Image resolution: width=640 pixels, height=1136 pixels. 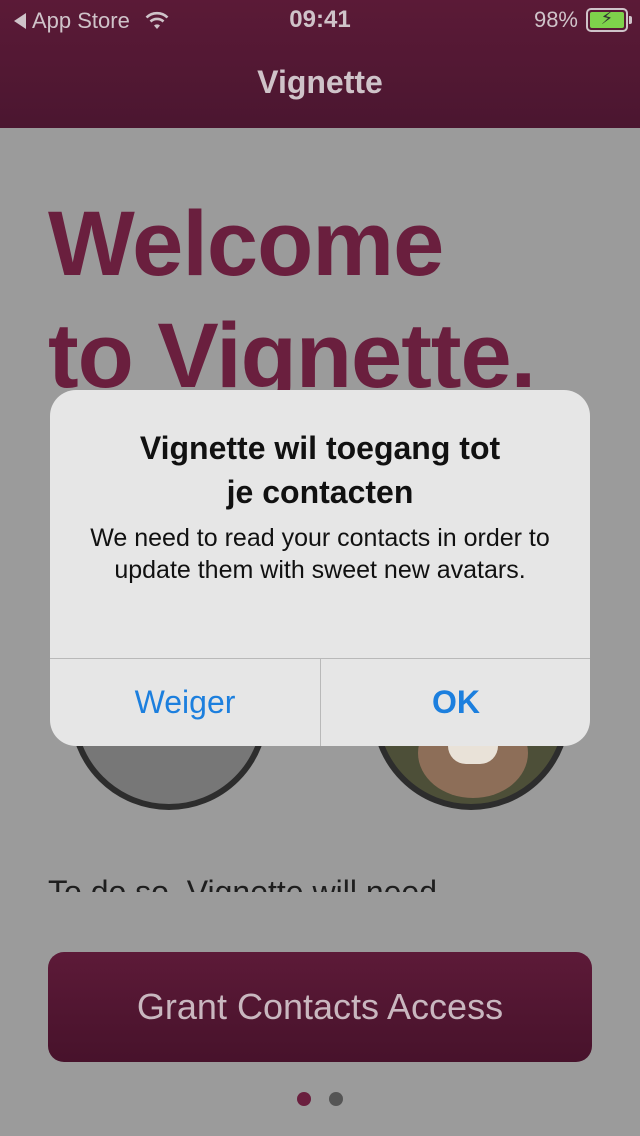 I want to click on alert-title: Vignette wil toegang tot je contacten, so click(x=320, y=470).